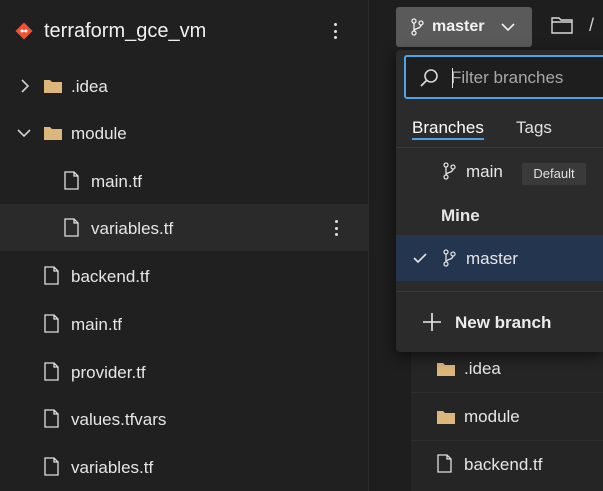  What do you see at coordinates (335, 31) in the screenshot?
I see `repo-more-options-icon` at bounding box center [335, 31].